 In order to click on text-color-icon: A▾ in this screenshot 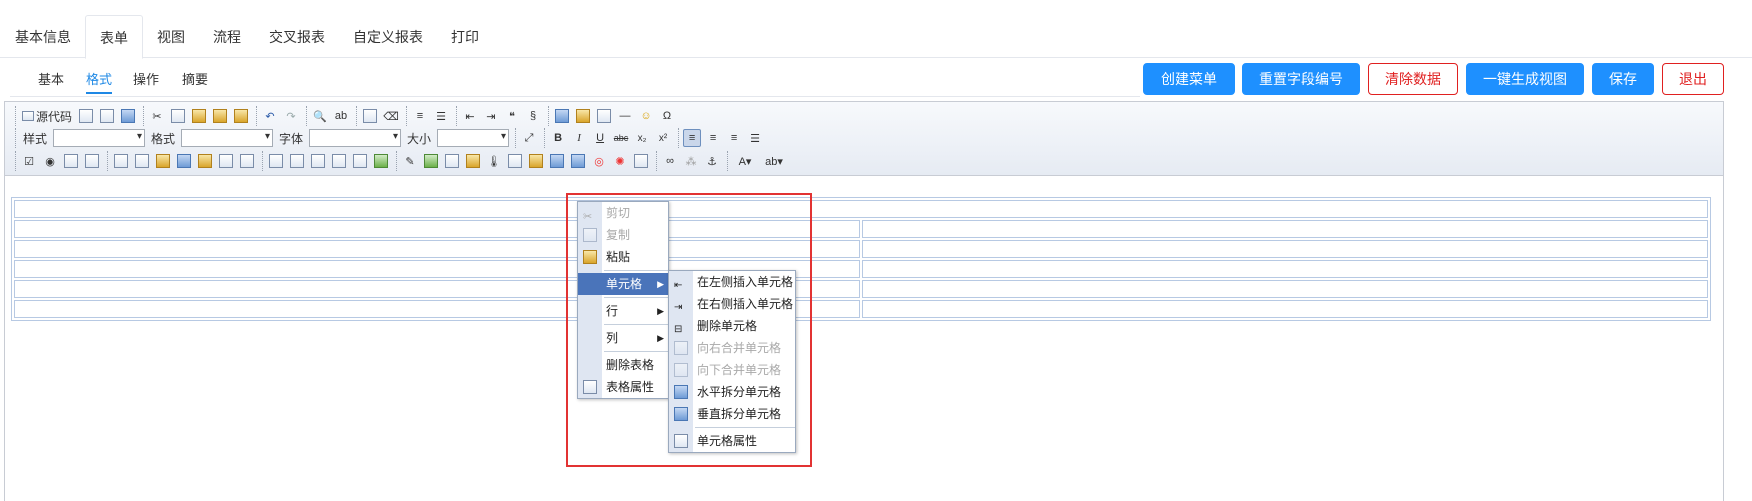, I will do `click(745, 161)`.